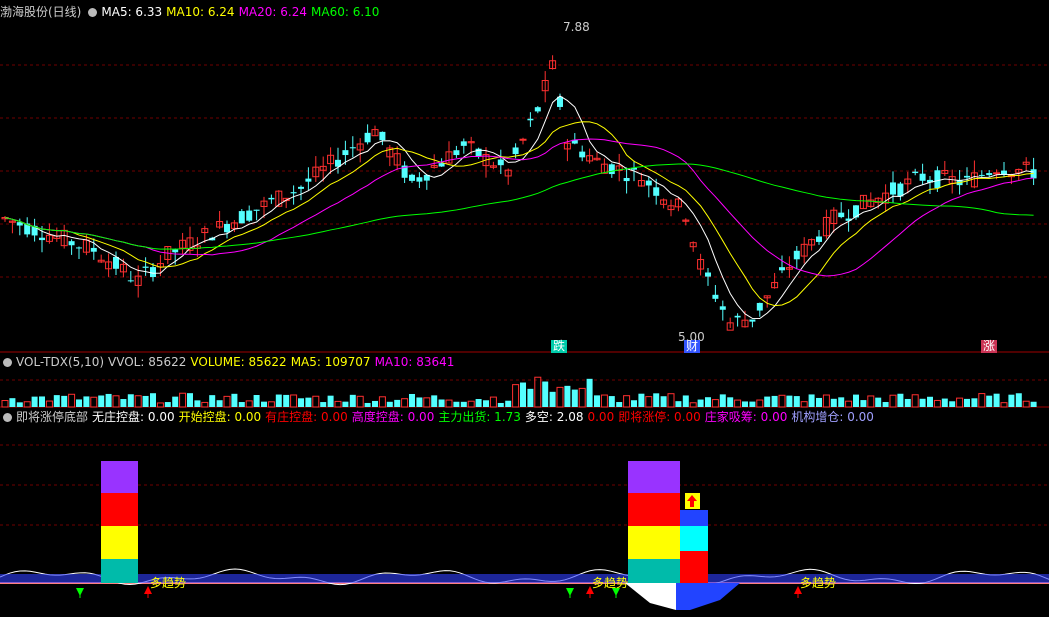 This screenshot has height=617, width=1049. I want to click on event-mark-cai: 财, so click(692, 346).